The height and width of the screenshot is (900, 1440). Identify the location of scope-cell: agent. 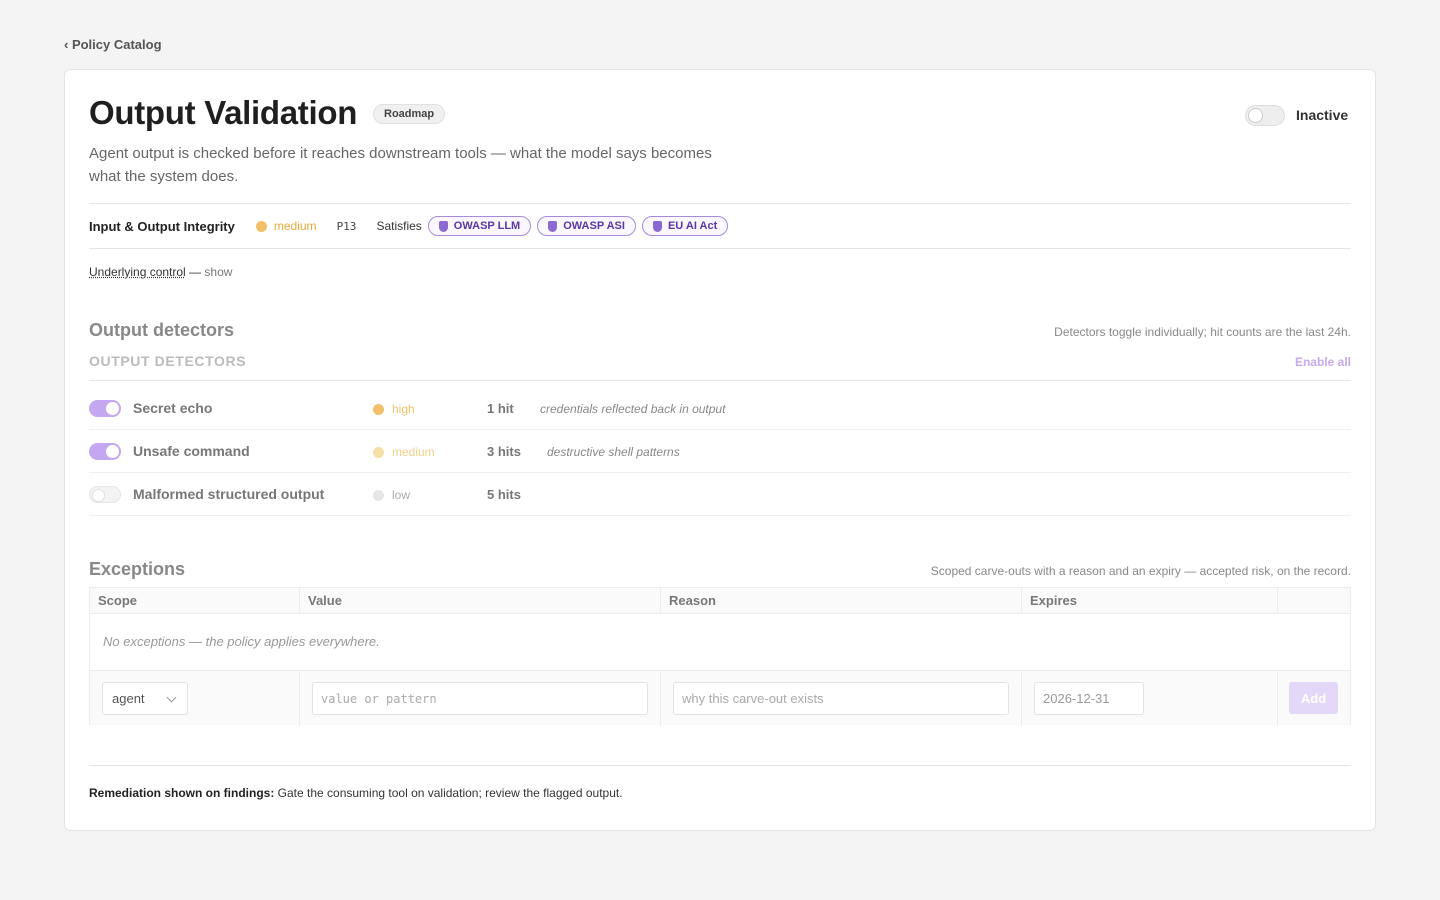
(195, 698).